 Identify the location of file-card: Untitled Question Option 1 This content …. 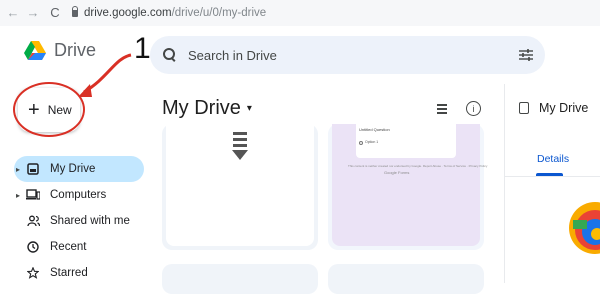
(407, 187).